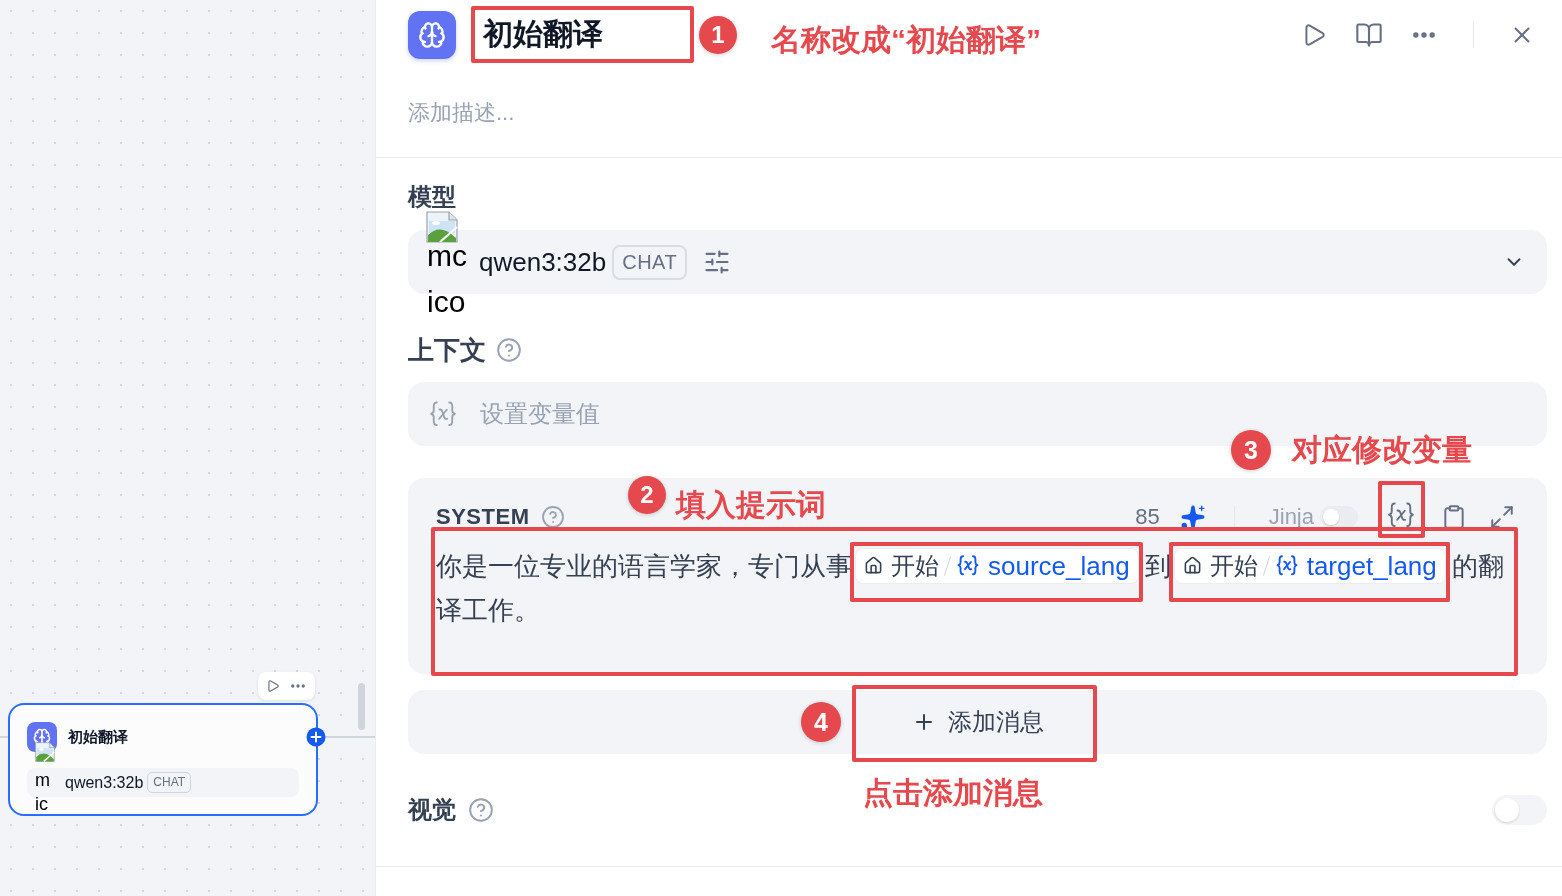 The width and height of the screenshot is (1562, 896). I want to click on broken-image-icon, so click(45, 752).